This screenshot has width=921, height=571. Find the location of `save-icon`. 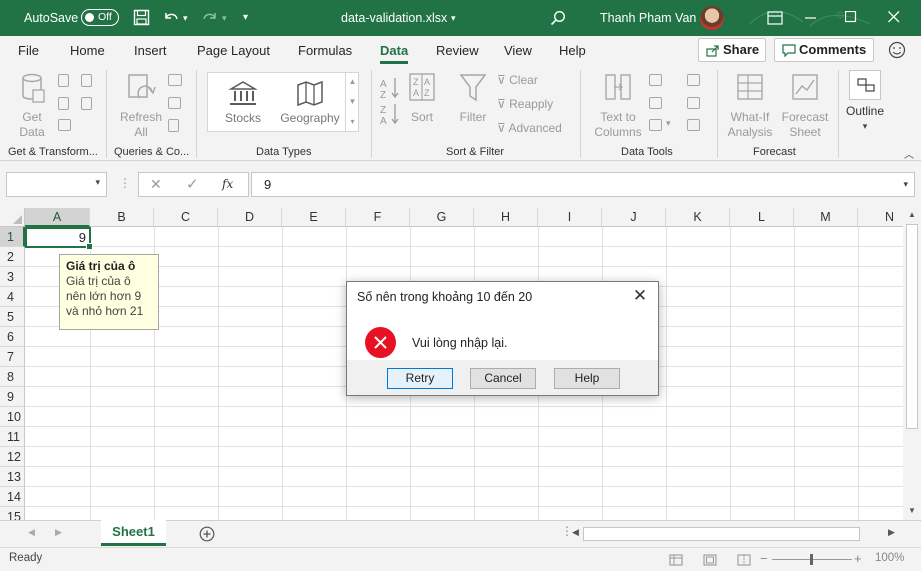

save-icon is located at coordinates (141, 17).